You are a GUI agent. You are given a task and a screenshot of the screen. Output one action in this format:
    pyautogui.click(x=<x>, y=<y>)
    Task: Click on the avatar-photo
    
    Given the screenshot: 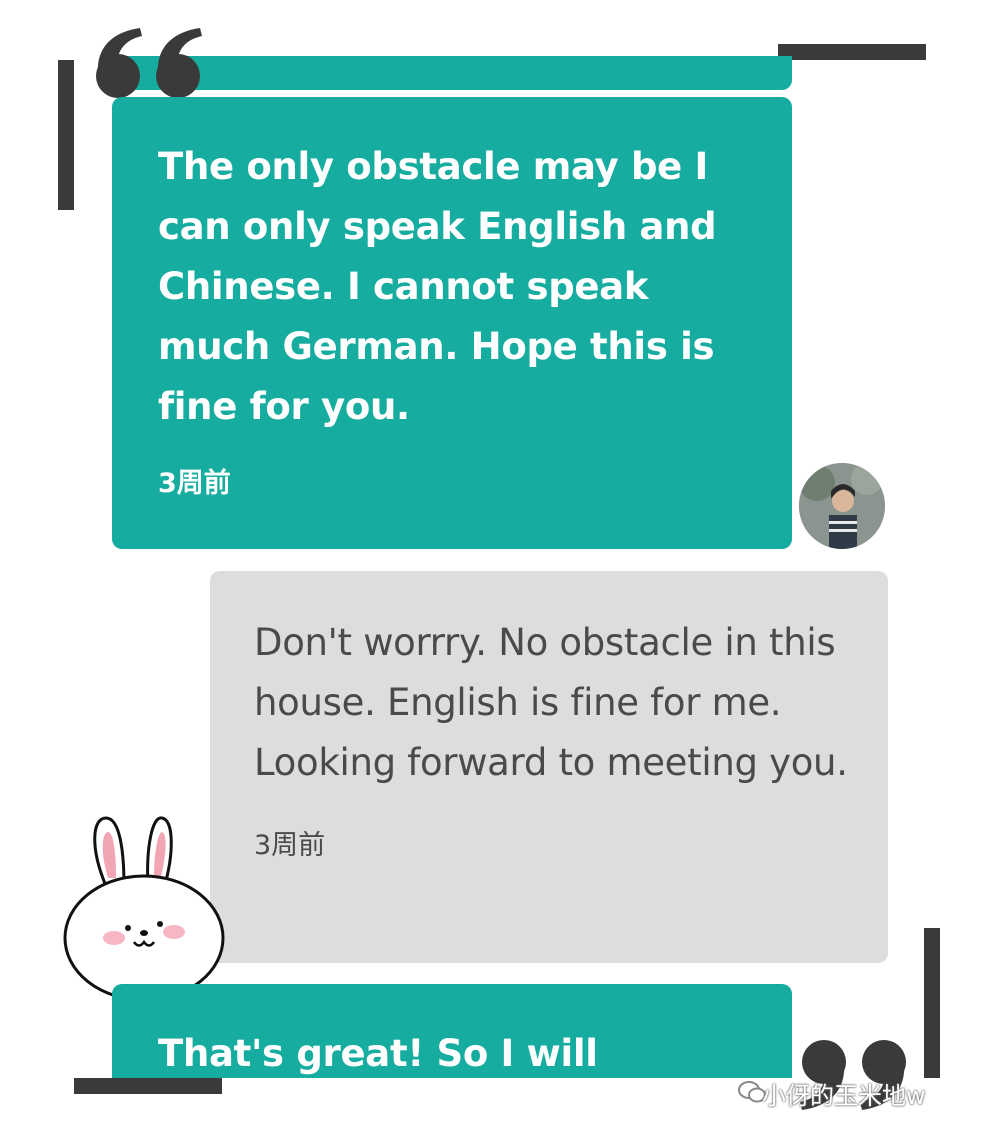 What is the action you would take?
    pyautogui.click(x=842, y=506)
    